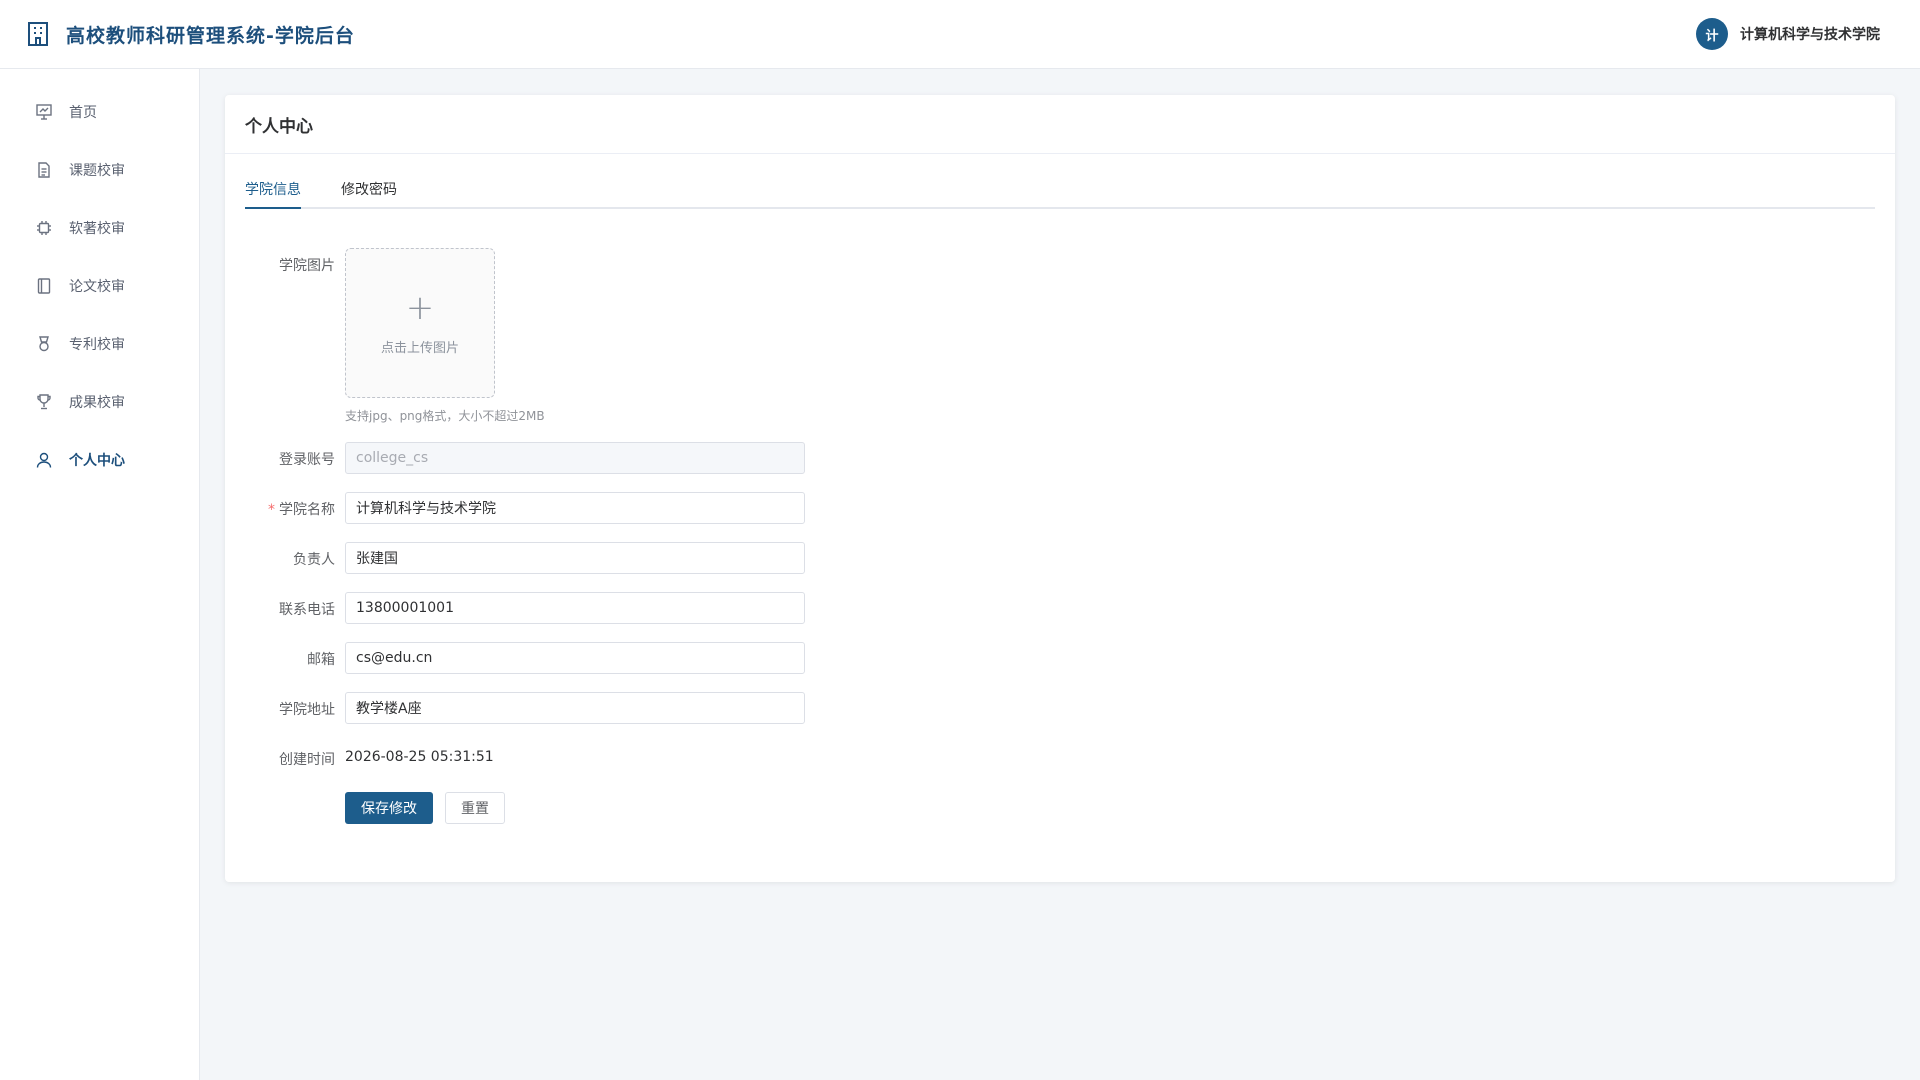  Describe the element at coordinates (314, 560) in the screenshot. I see `leader-label: 负责人` at that location.